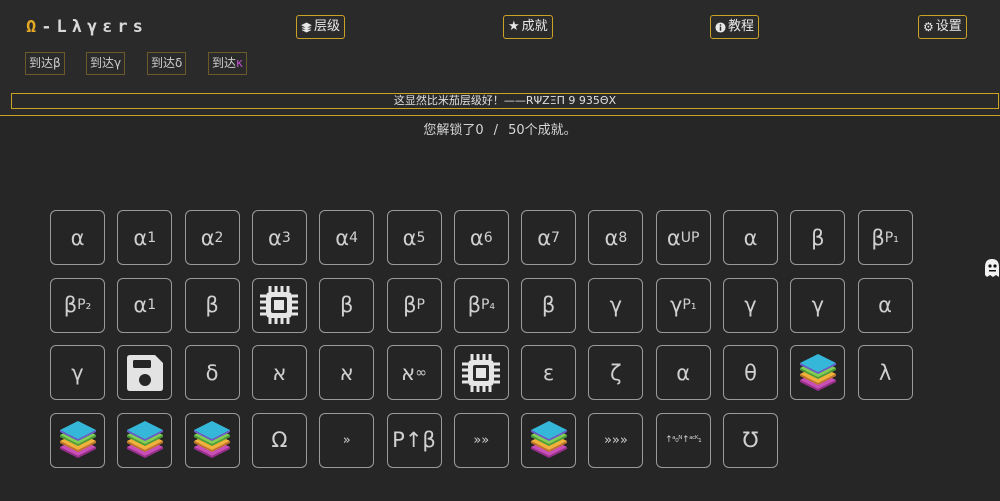 The width and height of the screenshot is (1000, 501). Describe the element at coordinates (228, 63) in the screenshot. I see `goto-kappa-button: 到达κ` at that location.